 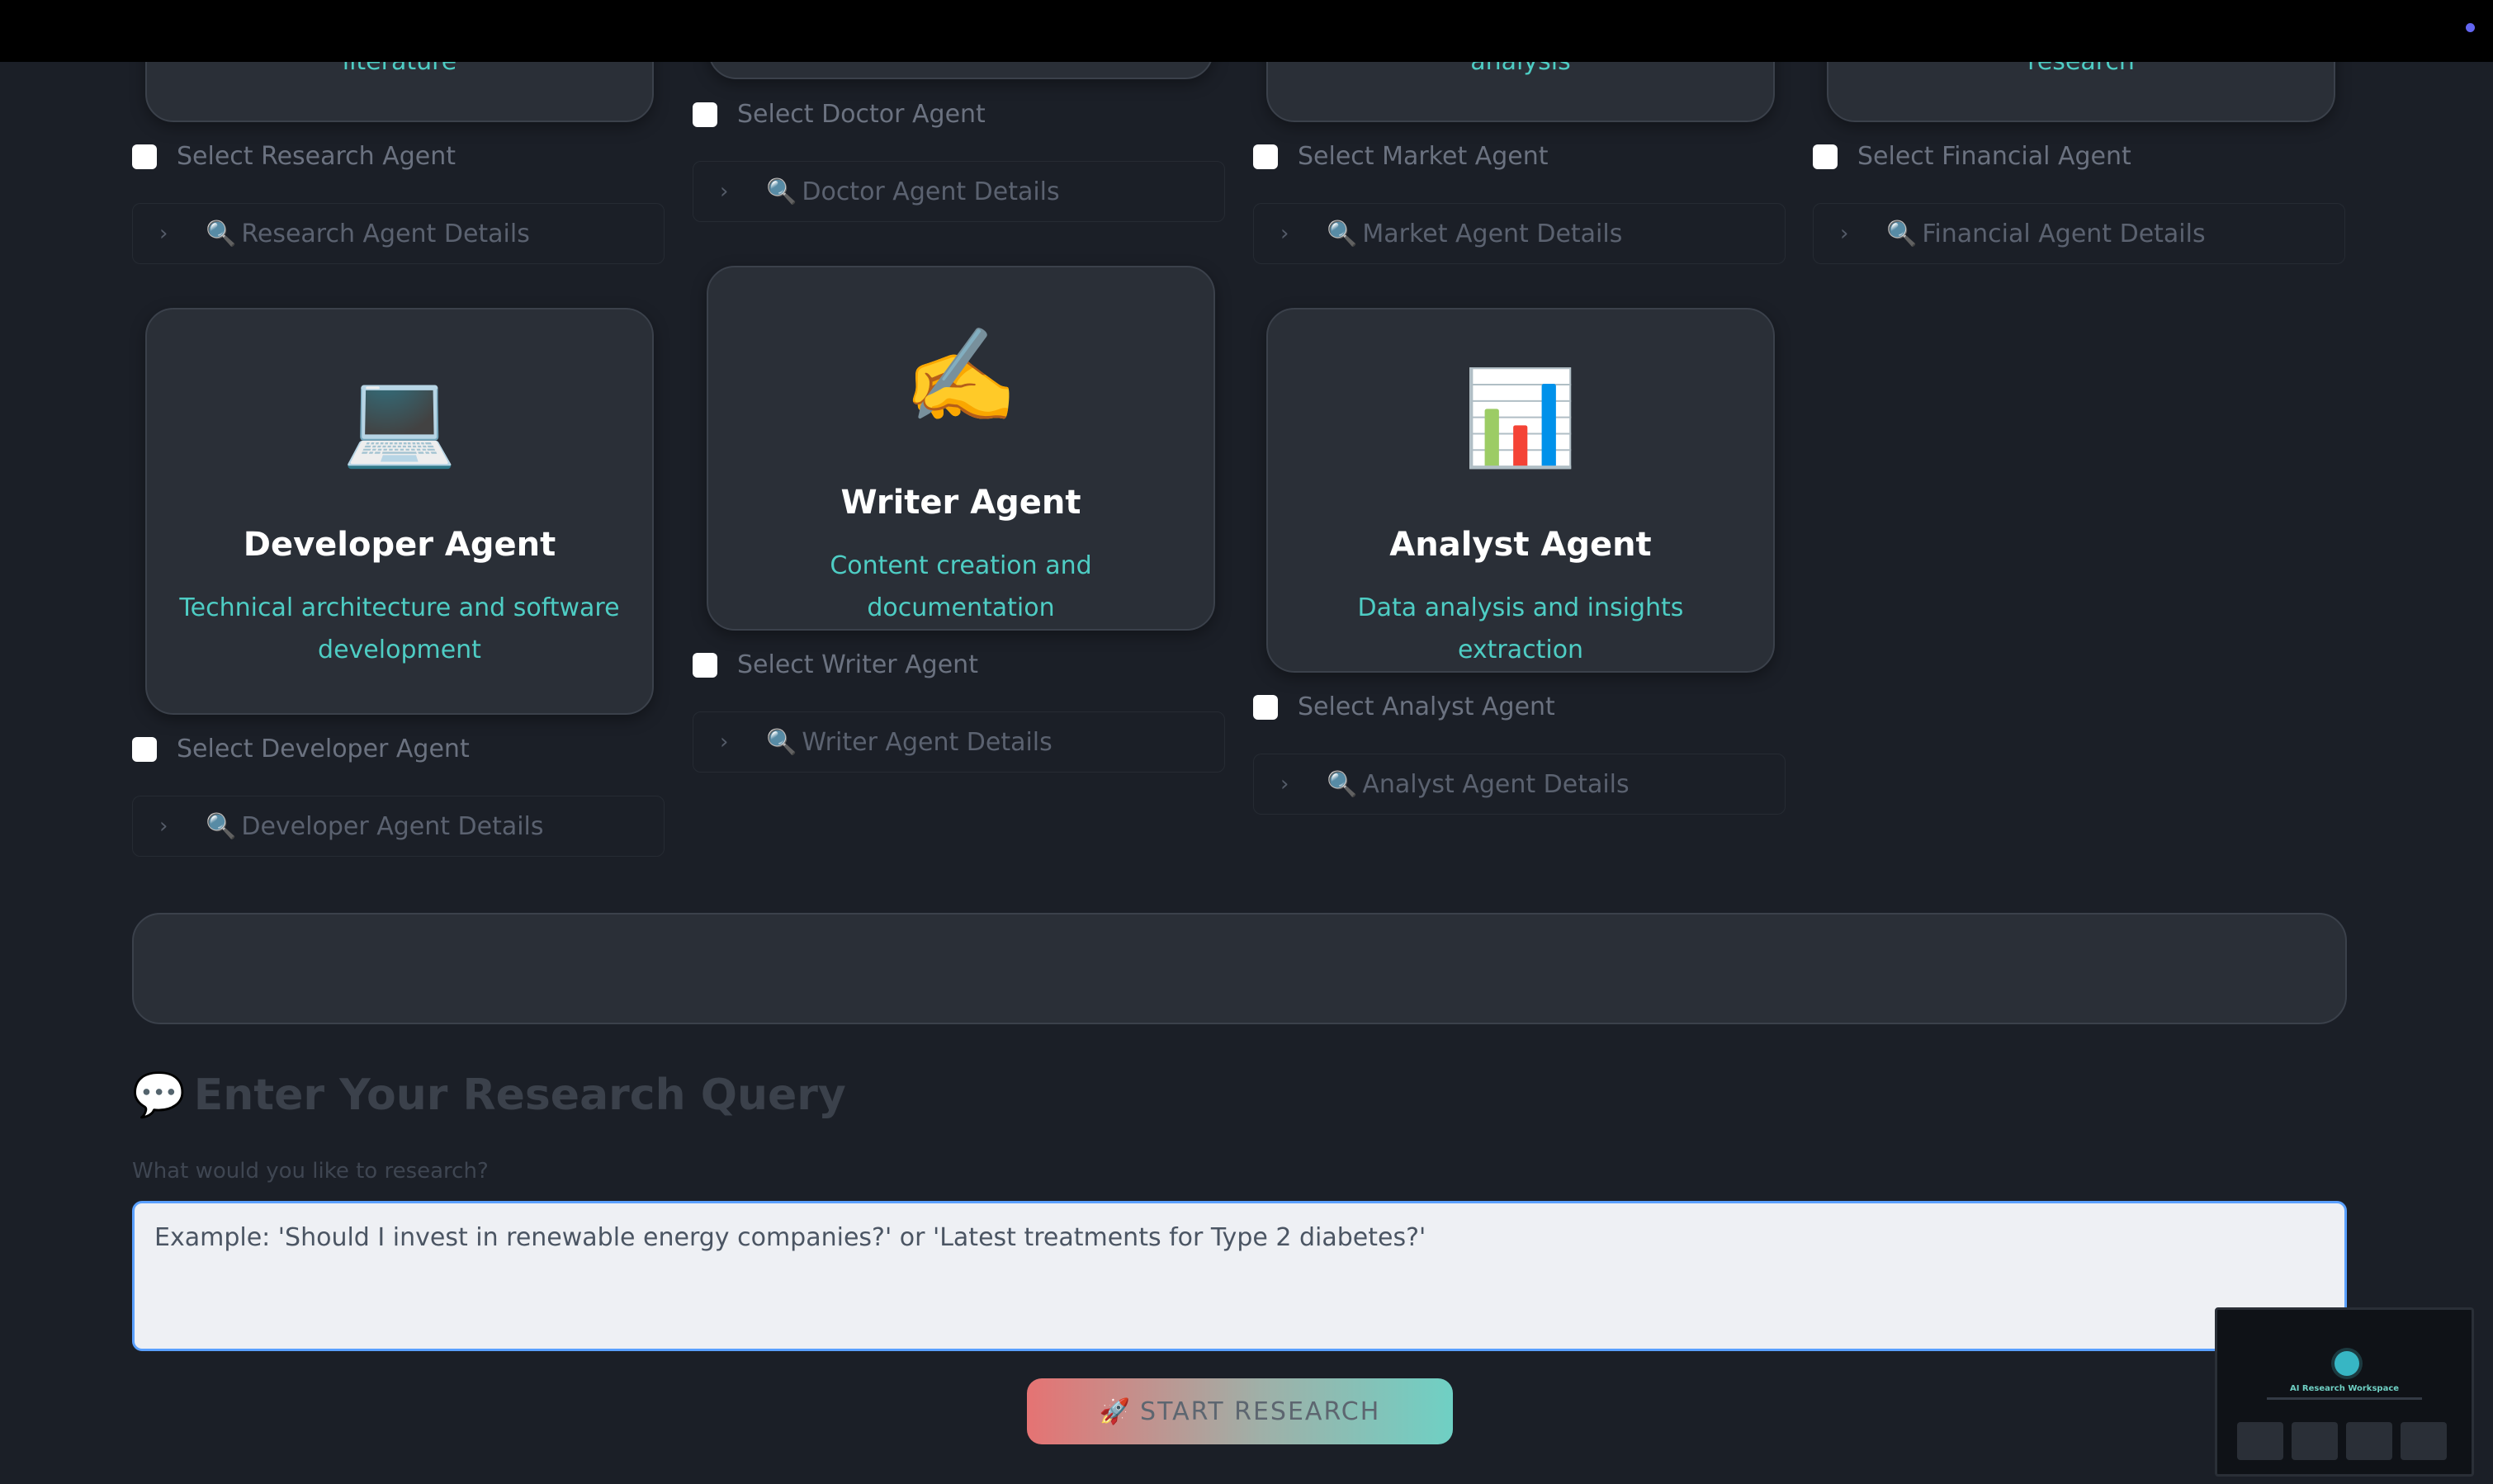 I want to click on doctor-agent-details-expander: › 🔍 Doctor Agent Details, so click(x=959, y=191).